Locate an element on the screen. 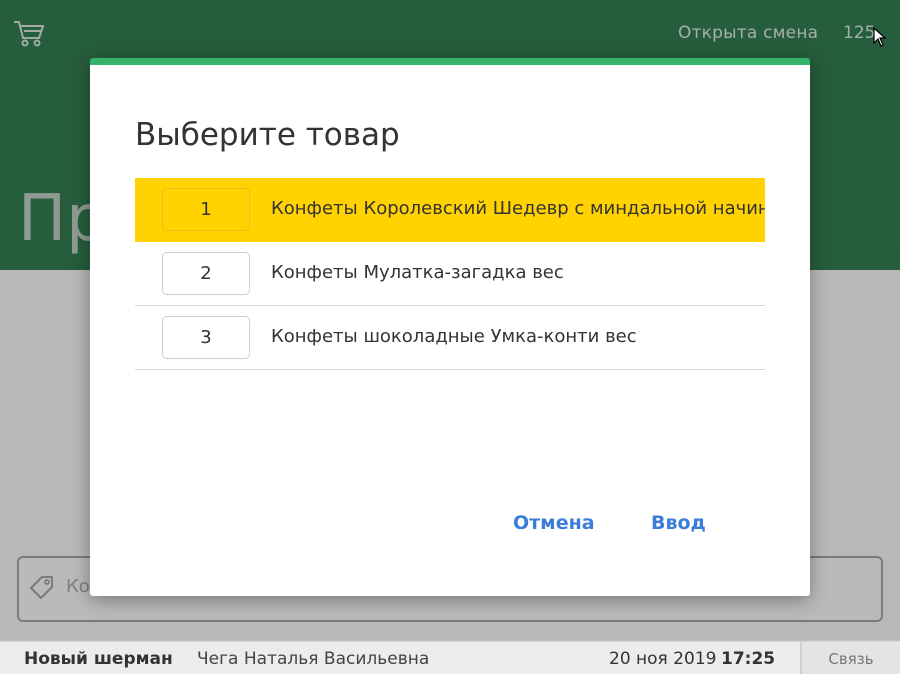  current-time: 17:25 is located at coordinates (748, 659).